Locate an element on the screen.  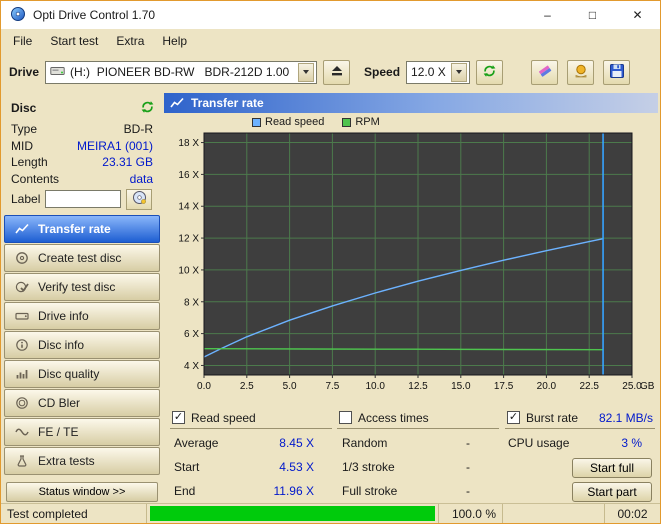
disc-header-label: Disc is located at coordinates (24, 108).